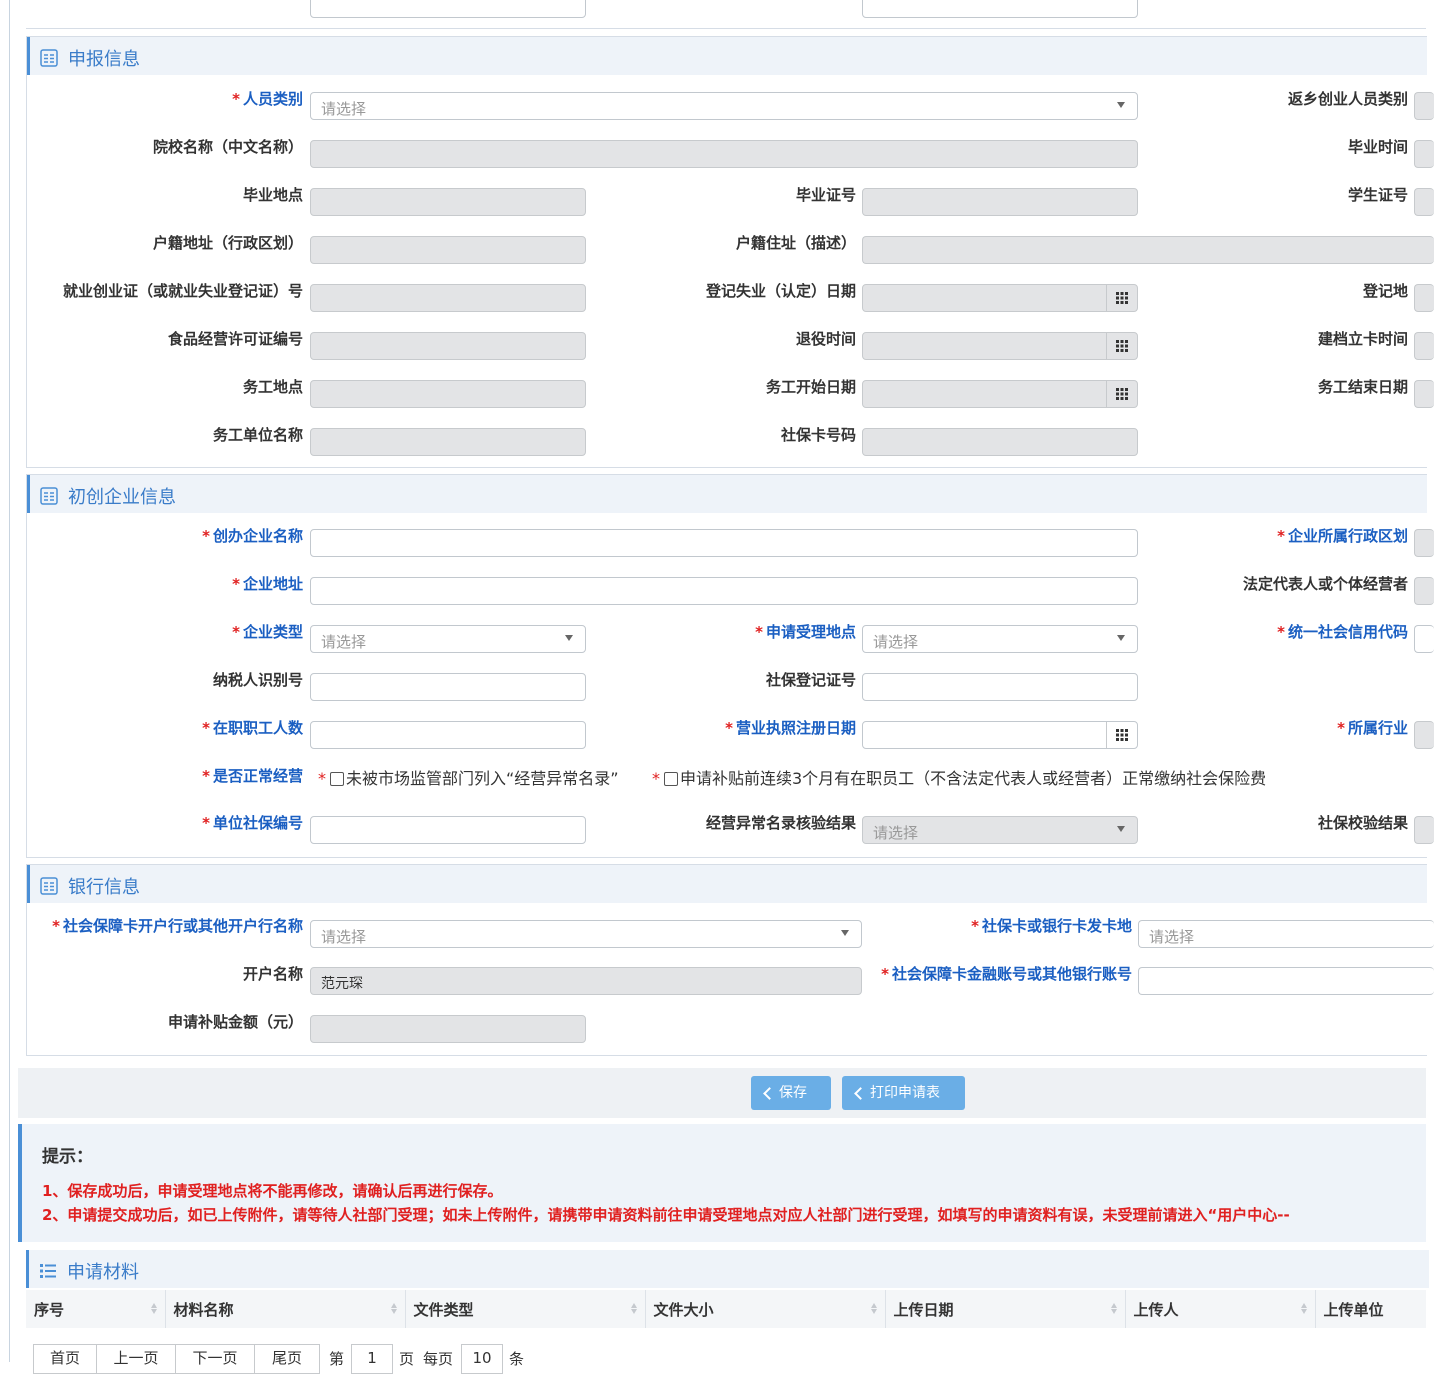 This screenshot has width=1446, height=1374. What do you see at coordinates (1000, 687) in the screenshot?
I see `ss-reg-input` at bounding box center [1000, 687].